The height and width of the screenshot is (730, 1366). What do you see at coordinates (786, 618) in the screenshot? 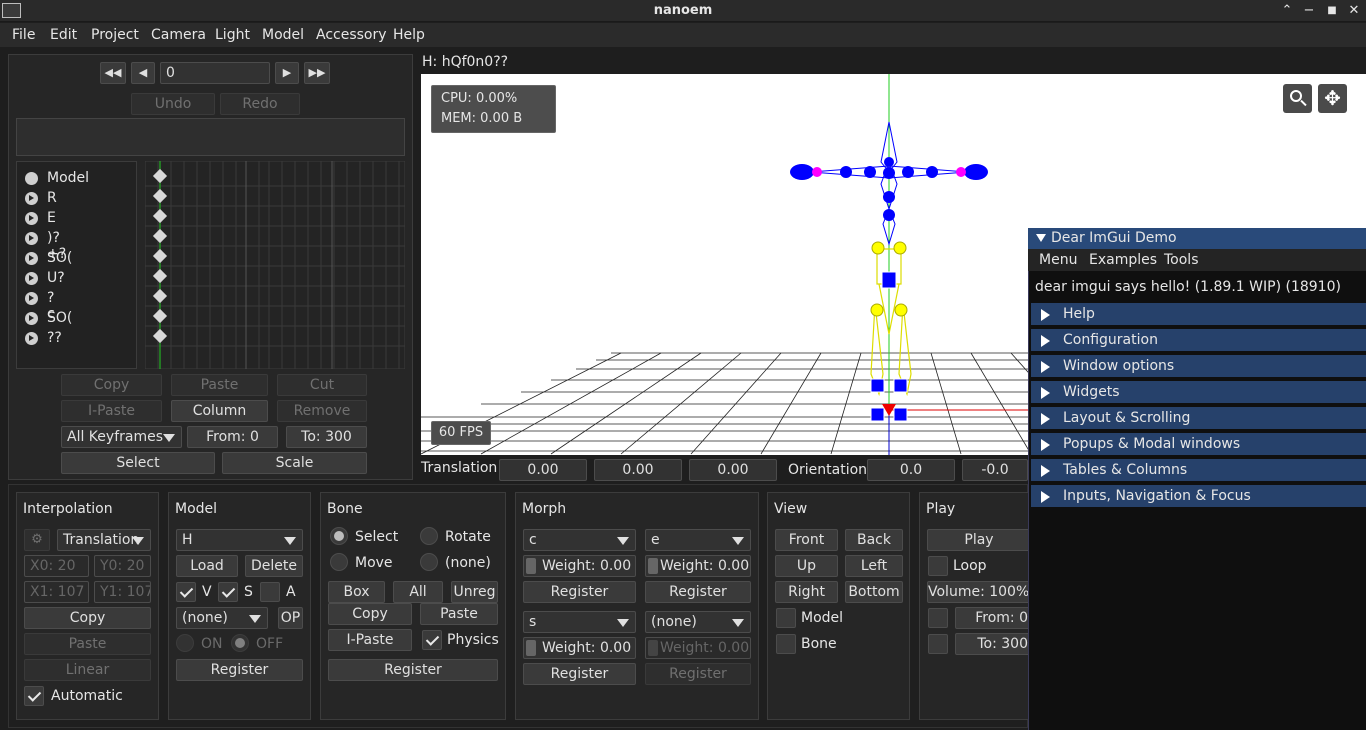
I see `show-model-checkbox` at bounding box center [786, 618].